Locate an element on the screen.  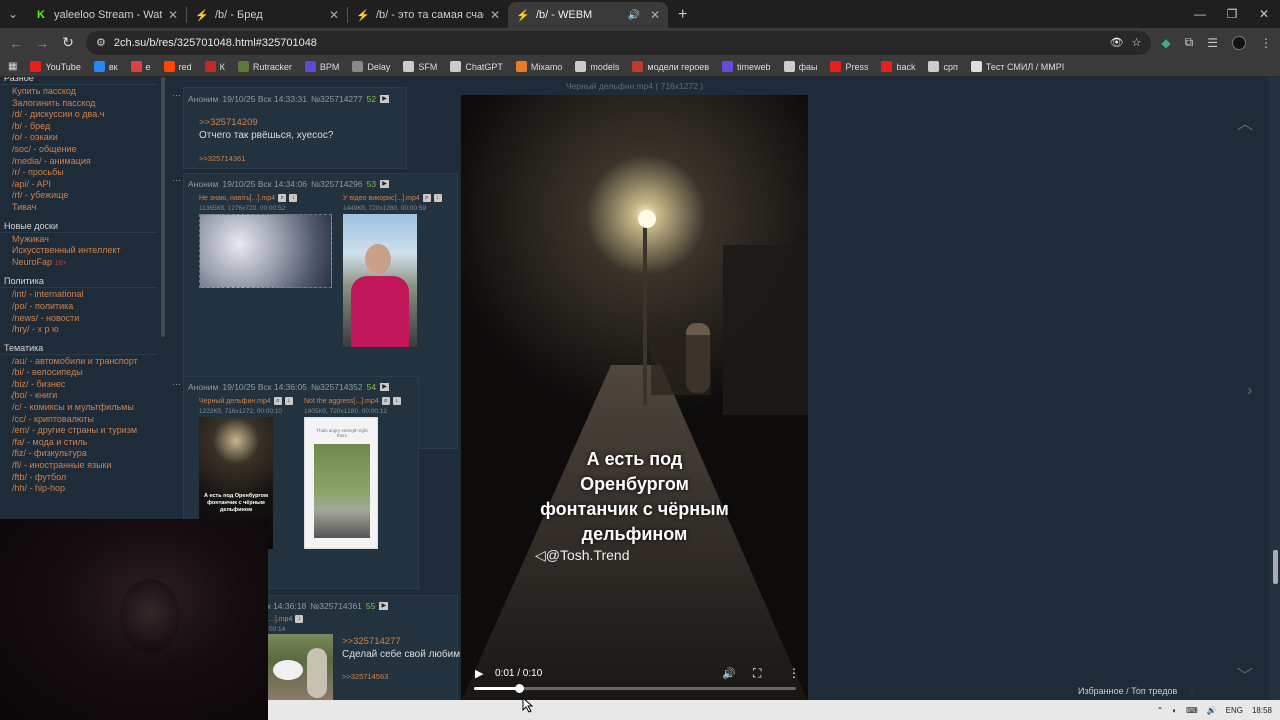
sidebar-board-link: /au/ - автомобили и транспорт is located at coordinates (83, 362).